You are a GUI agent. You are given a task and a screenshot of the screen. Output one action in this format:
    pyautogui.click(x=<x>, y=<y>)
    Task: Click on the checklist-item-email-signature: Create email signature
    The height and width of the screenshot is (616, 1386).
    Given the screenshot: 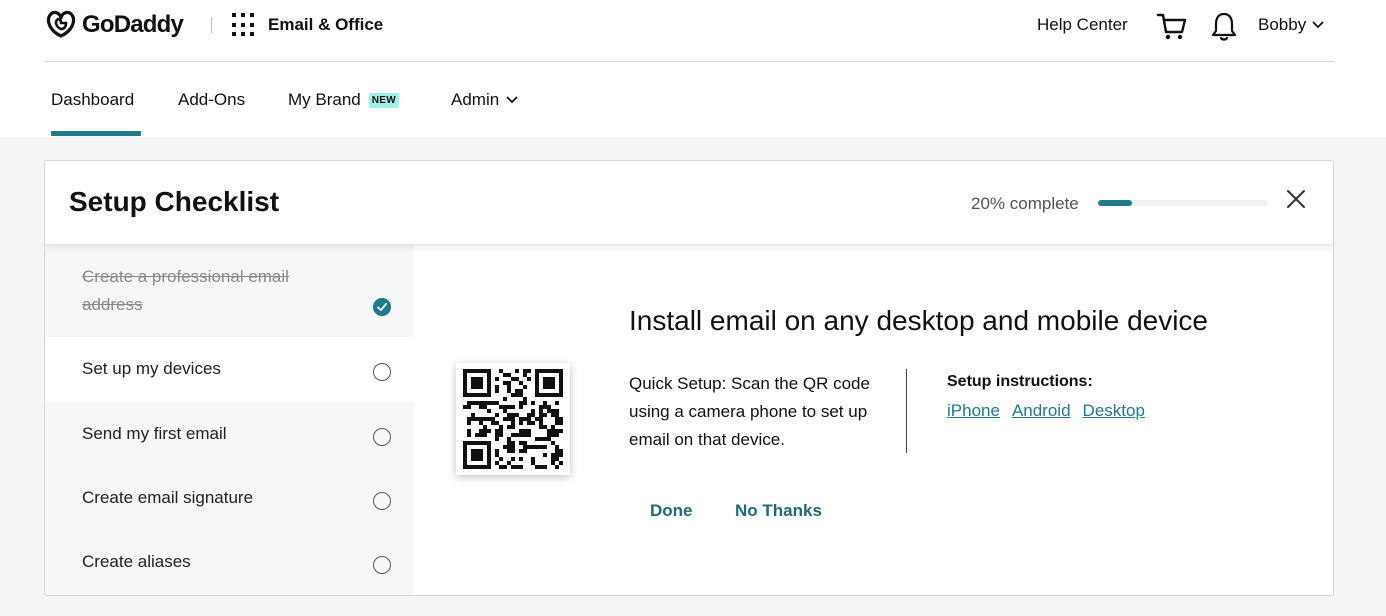 What is the action you would take?
    pyautogui.click(x=229, y=499)
    